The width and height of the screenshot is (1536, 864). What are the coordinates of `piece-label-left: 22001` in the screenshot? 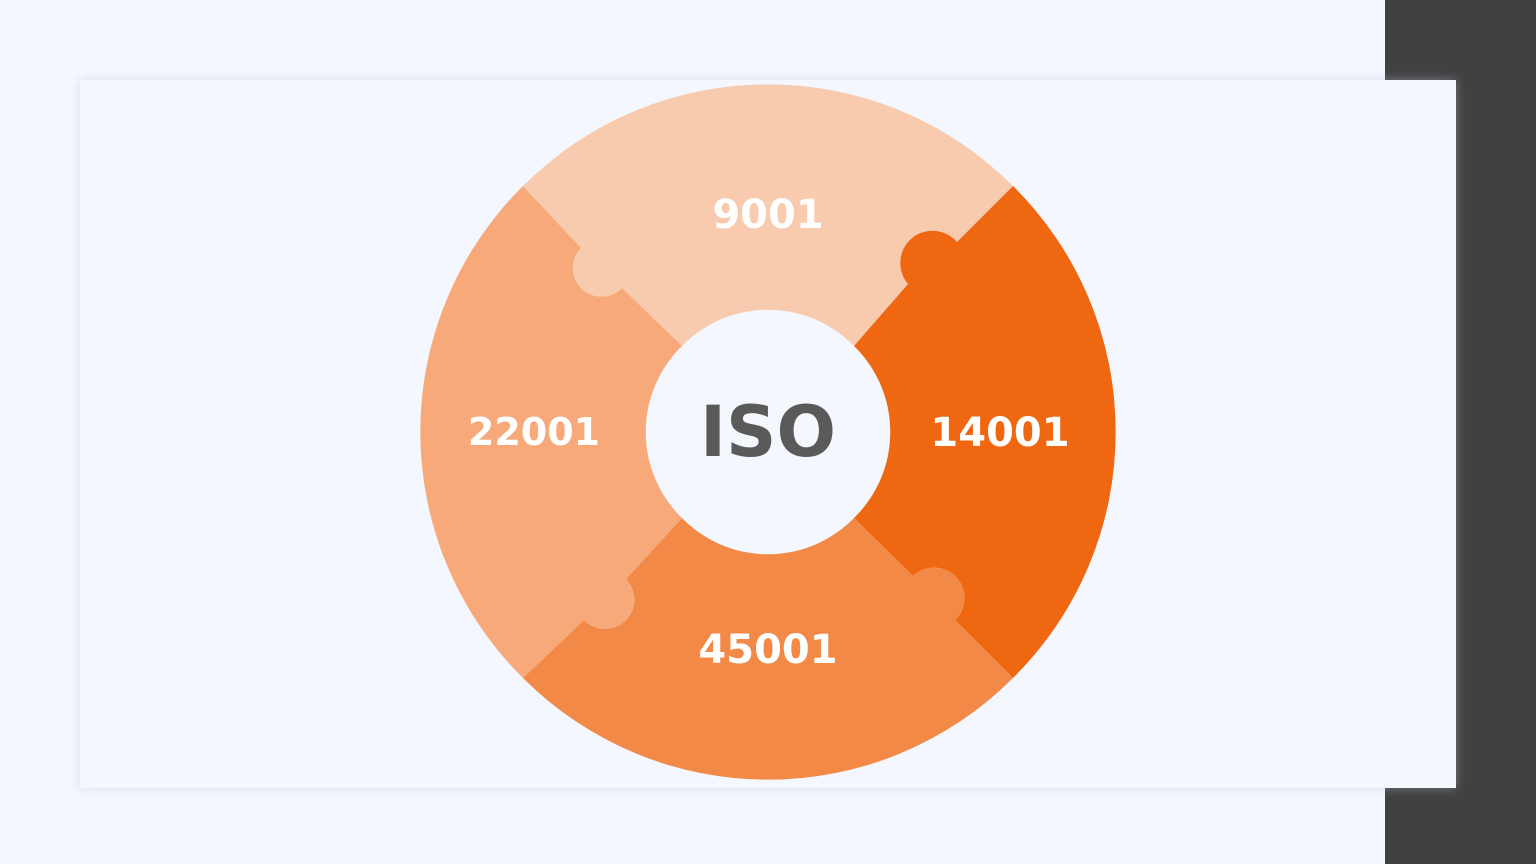 It's located at (534, 432).